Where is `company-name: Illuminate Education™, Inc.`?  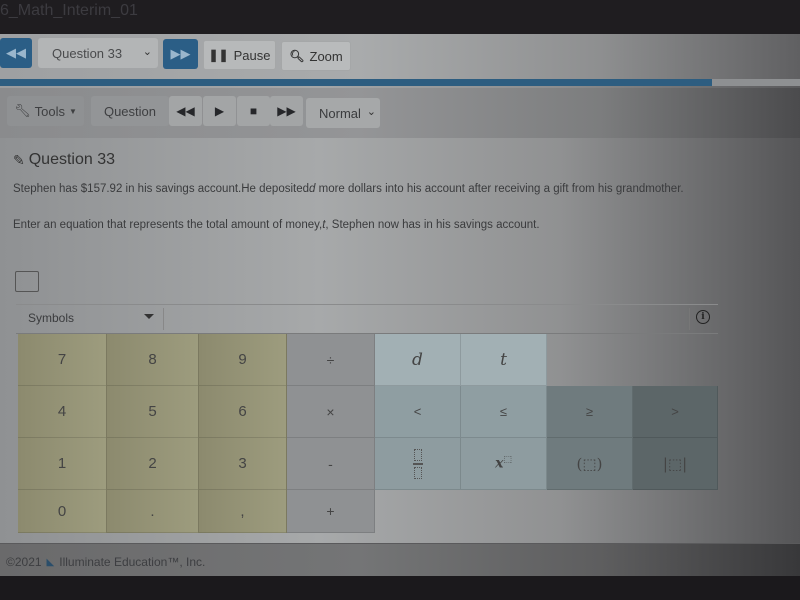
company-name: Illuminate Education™, Inc. is located at coordinates (132, 562).